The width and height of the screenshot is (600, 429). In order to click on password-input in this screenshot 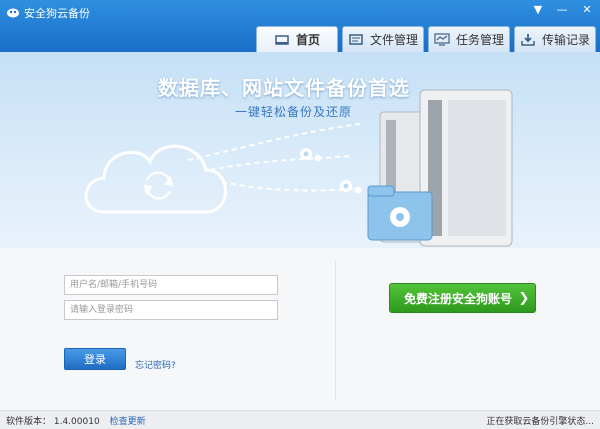, I will do `click(171, 310)`.